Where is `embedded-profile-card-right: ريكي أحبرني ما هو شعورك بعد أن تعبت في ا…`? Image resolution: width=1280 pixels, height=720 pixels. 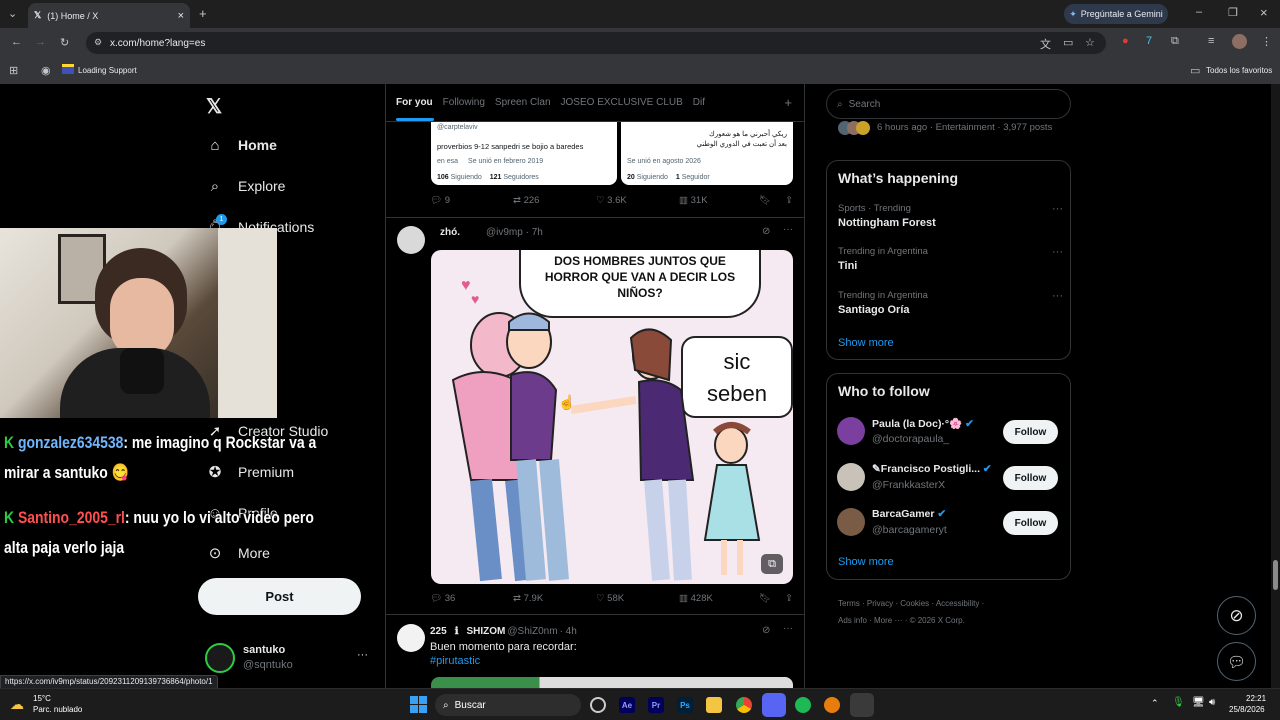 embedded-profile-card-right: ريكي أحبرني ما هو شعورك بعد أن تعبت في ا… is located at coordinates (707, 153).